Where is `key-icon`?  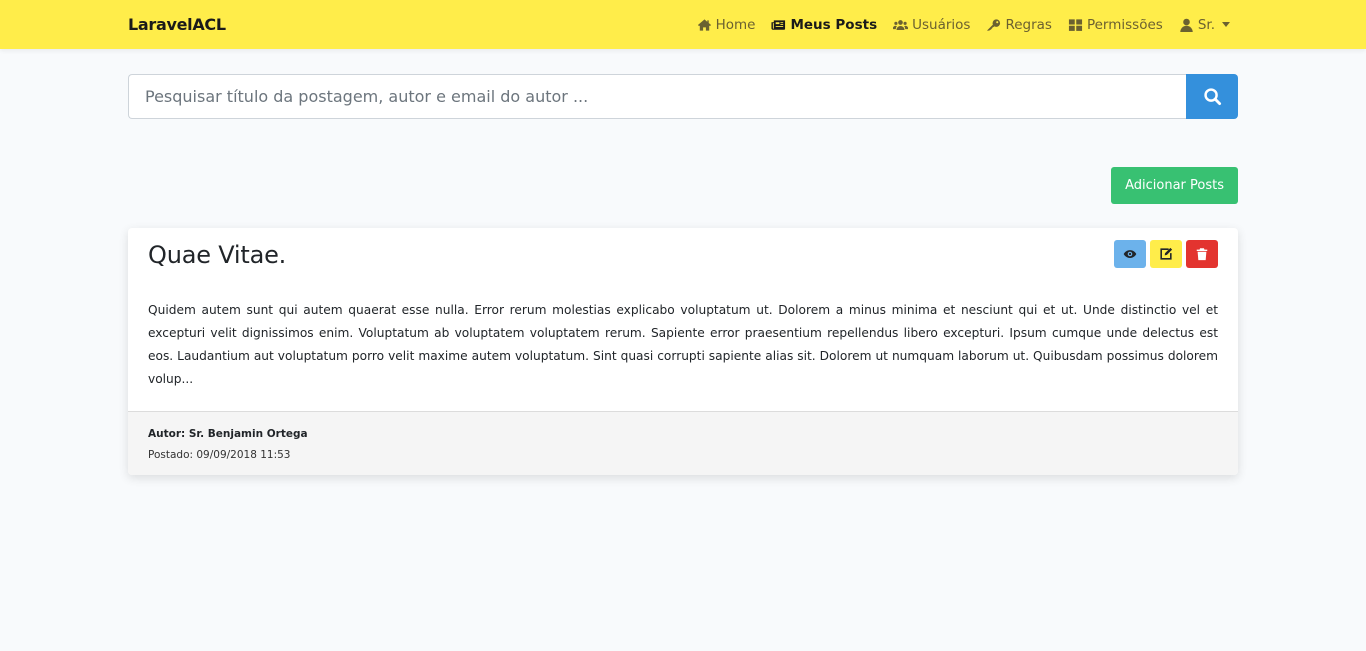
key-icon is located at coordinates (994, 24).